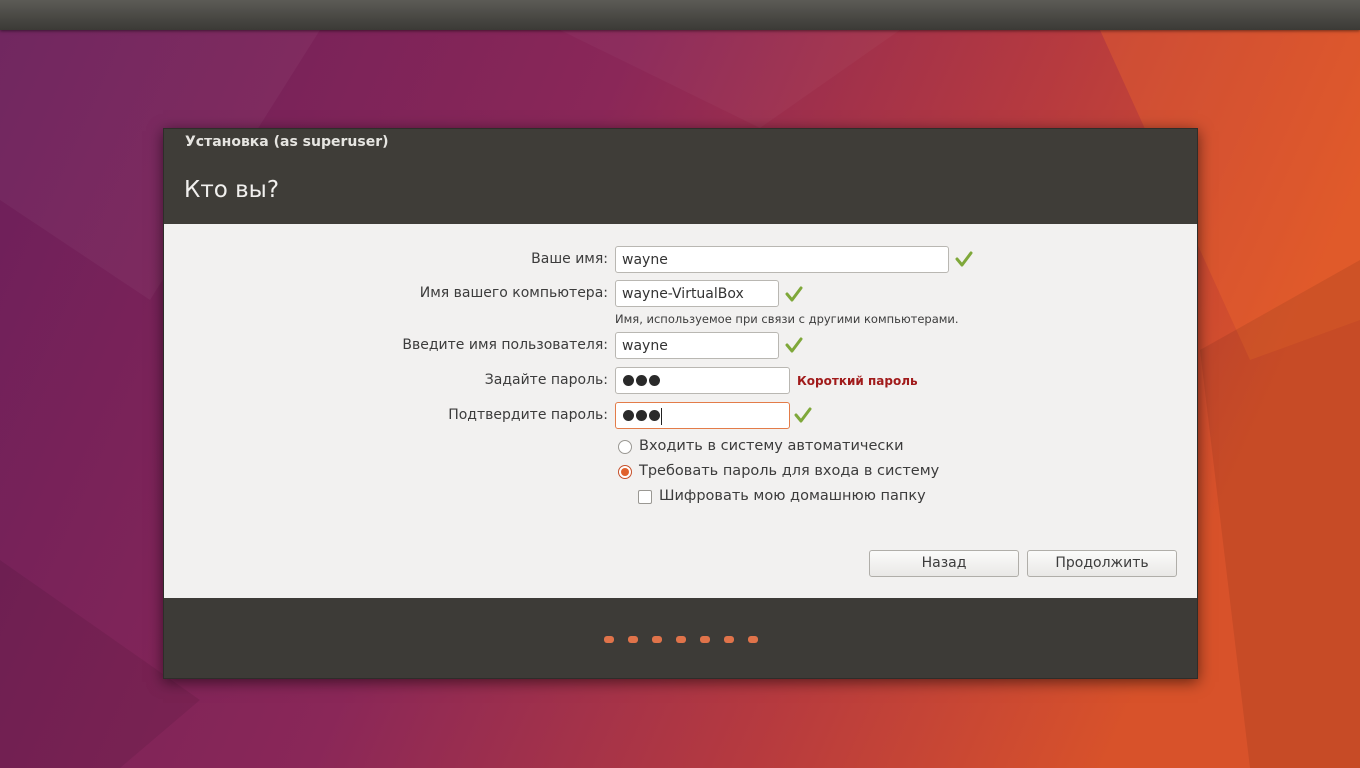 The width and height of the screenshot is (1360, 768). What do you see at coordinates (782, 259) in the screenshot?
I see `name-input` at bounding box center [782, 259].